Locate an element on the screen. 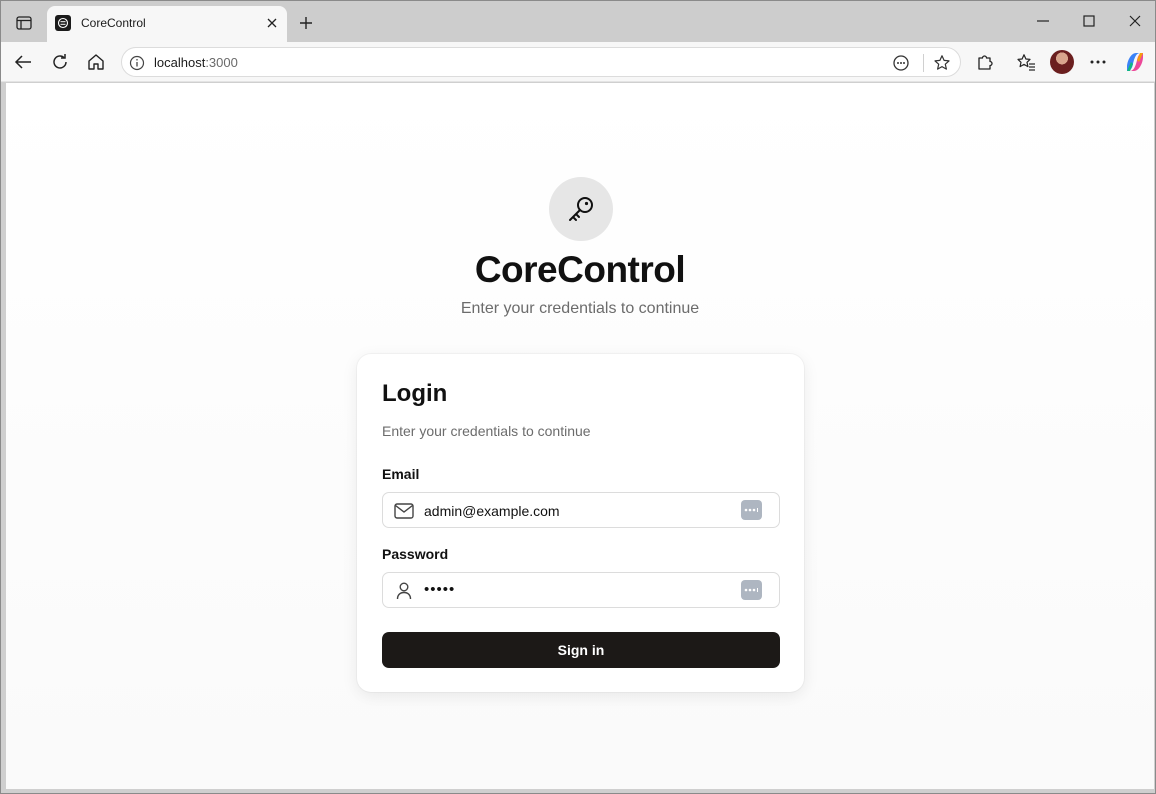 This screenshot has width=1156, height=794. profile-avatar is located at coordinates (1062, 62).